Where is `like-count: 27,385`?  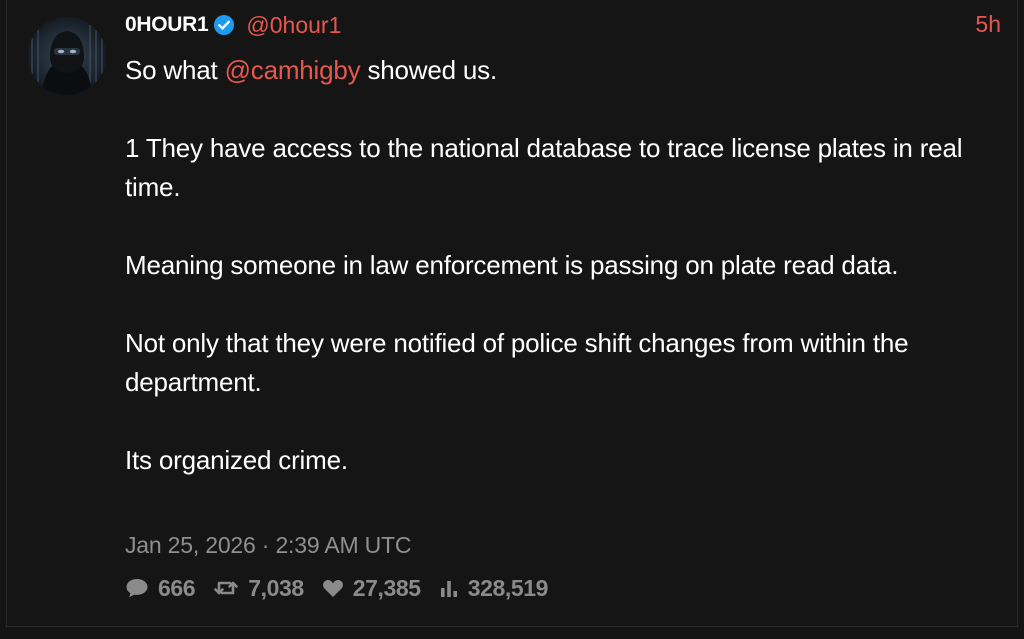 like-count: 27,385 is located at coordinates (386, 587).